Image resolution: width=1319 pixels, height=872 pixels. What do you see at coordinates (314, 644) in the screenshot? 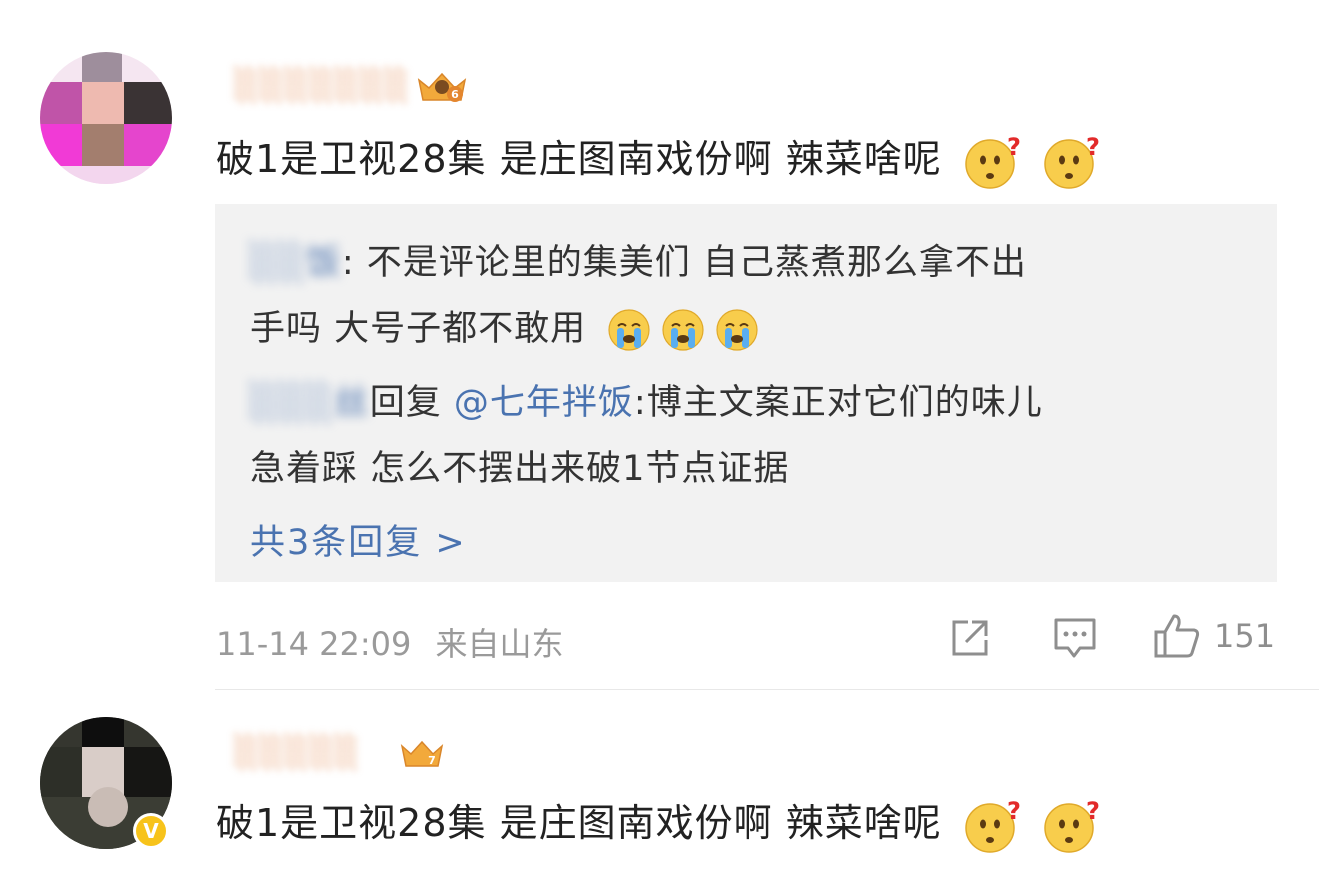
I see `timestamp: 11-14 22:09` at bounding box center [314, 644].